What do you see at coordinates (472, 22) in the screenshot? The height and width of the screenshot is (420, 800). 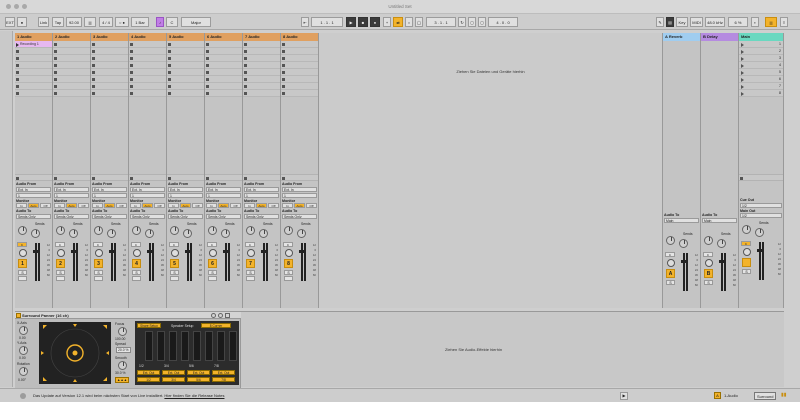 I see `punch-in-button: ◻` at bounding box center [472, 22].